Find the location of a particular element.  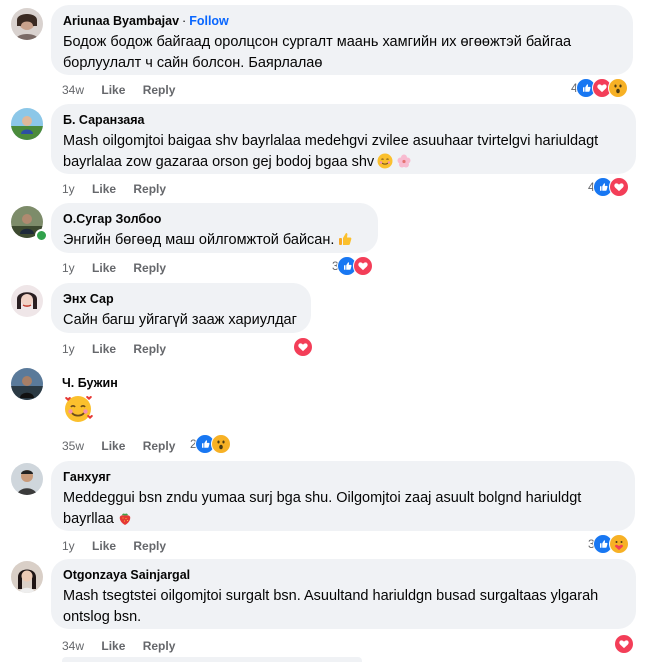

strawberry-icon is located at coordinates (125, 521).